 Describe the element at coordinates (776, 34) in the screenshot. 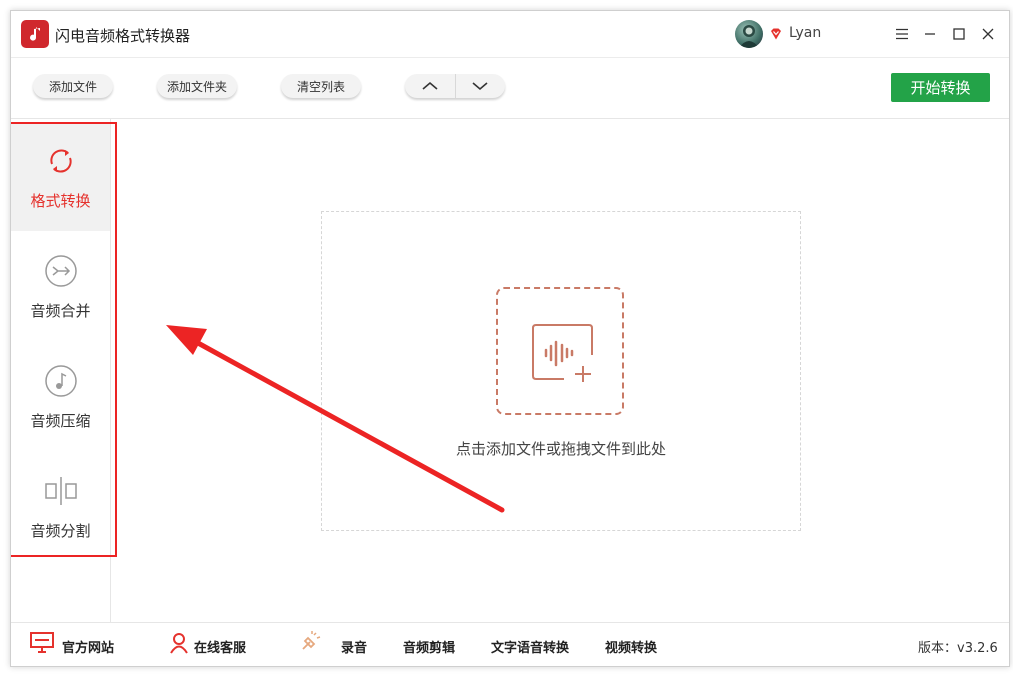

I see `vip-diamond-icon` at that location.